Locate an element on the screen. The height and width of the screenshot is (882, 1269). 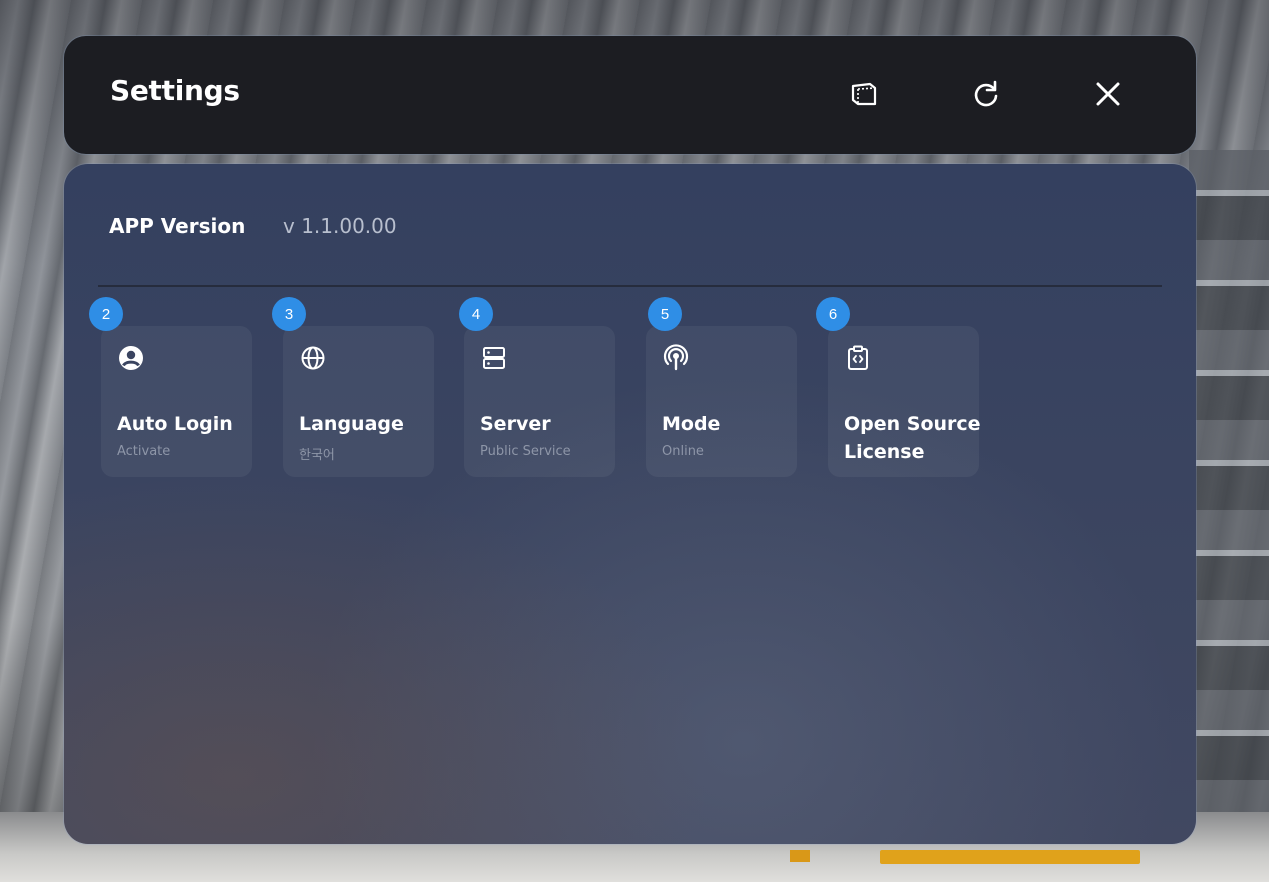
server-value: Public Service is located at coordinates (525, 451).